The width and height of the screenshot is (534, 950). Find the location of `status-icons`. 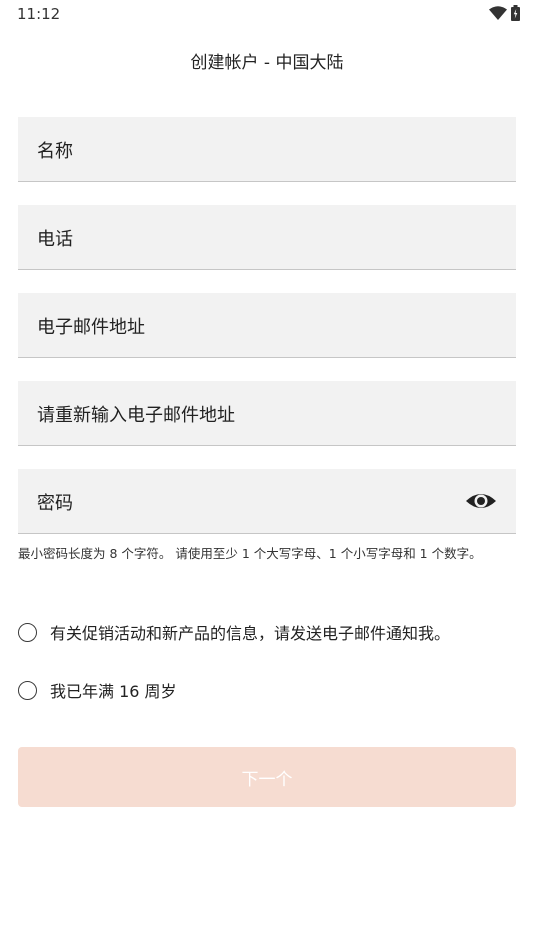

status-icons is located at coordinates (504, 13).